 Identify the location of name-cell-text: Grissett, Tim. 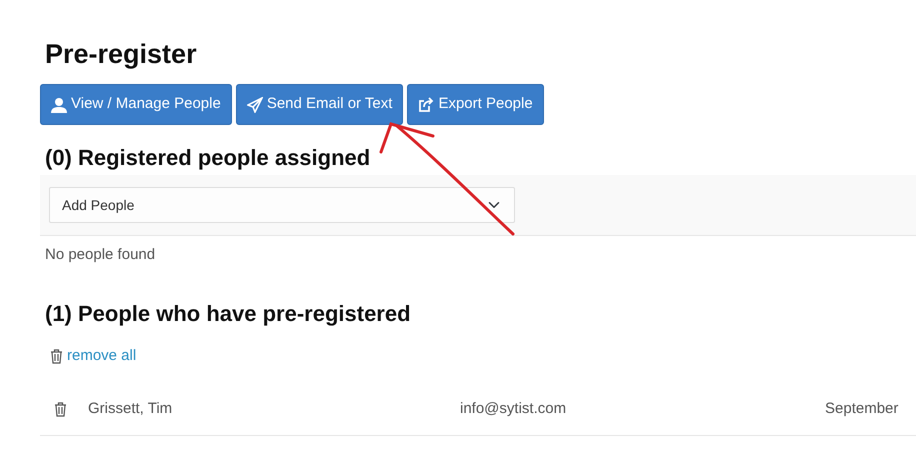
(131, 408).